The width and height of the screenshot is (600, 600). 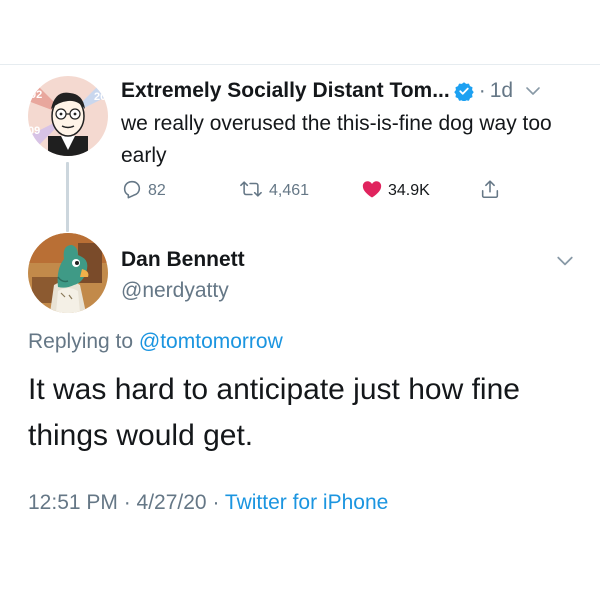 I want to click on replying-to-line: Replying to @tomtomorrow, so click(x=155, y=342).